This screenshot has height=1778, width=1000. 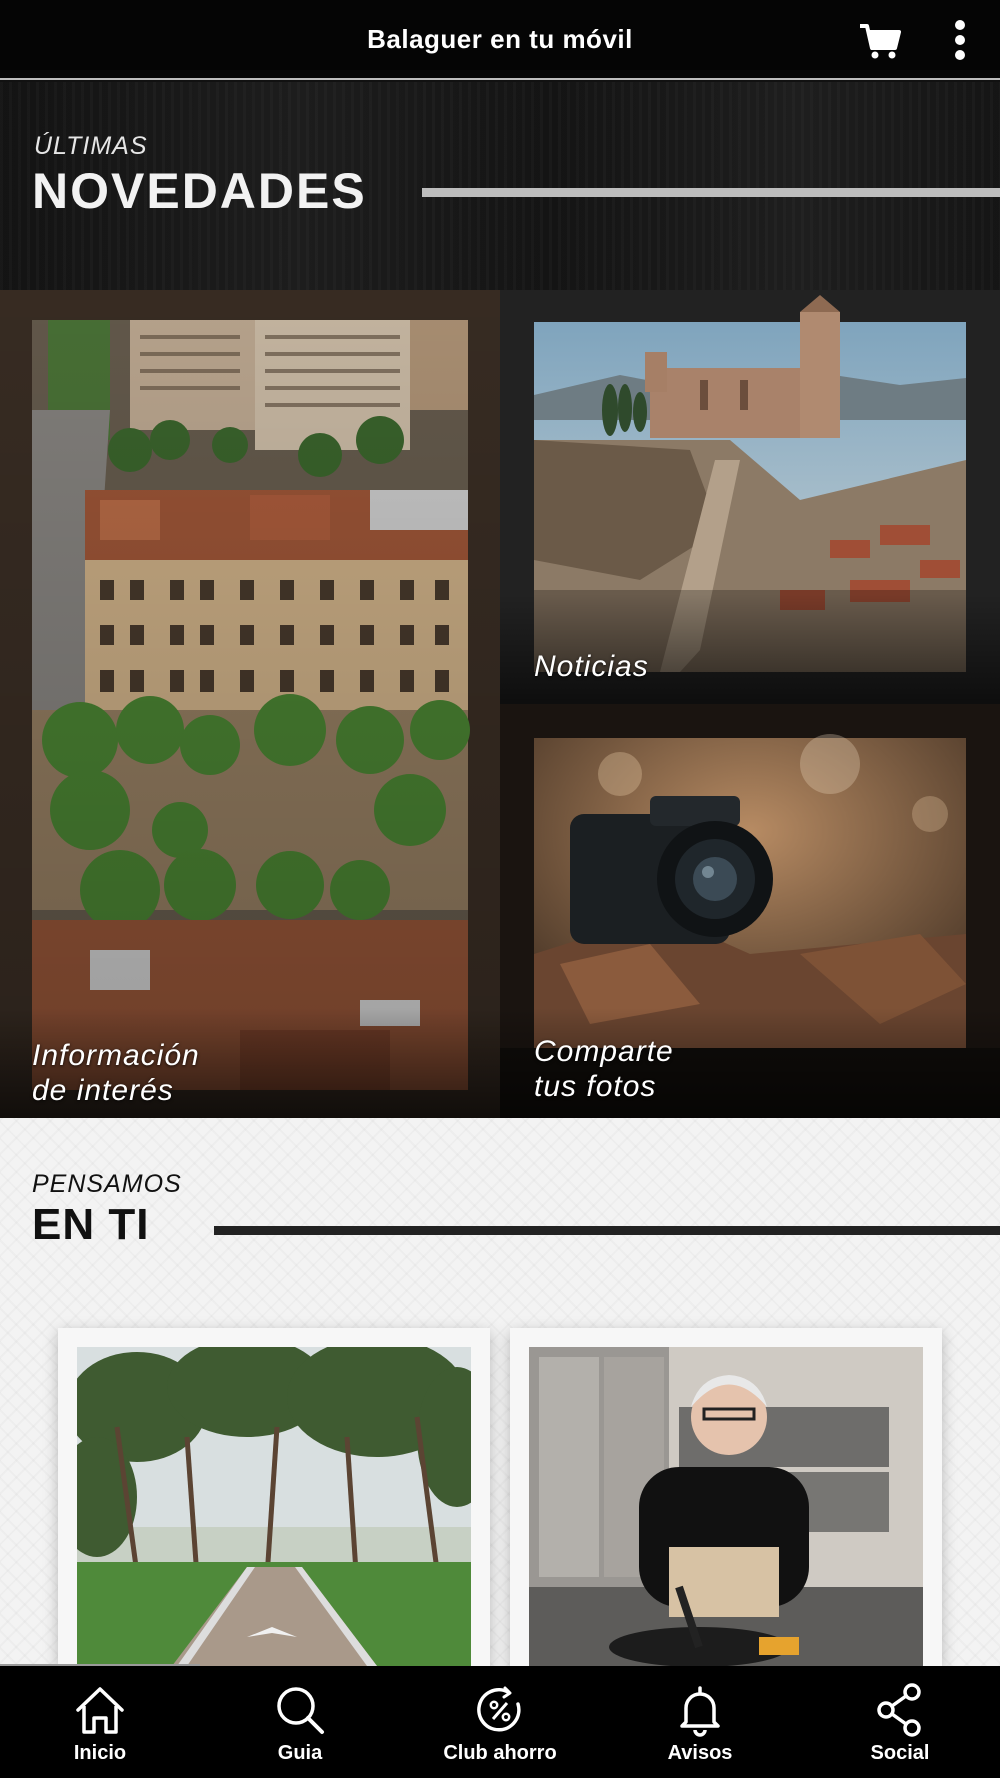 I want to click on tile-label: Comparte tus fotos, so click(x=604, y=1069).